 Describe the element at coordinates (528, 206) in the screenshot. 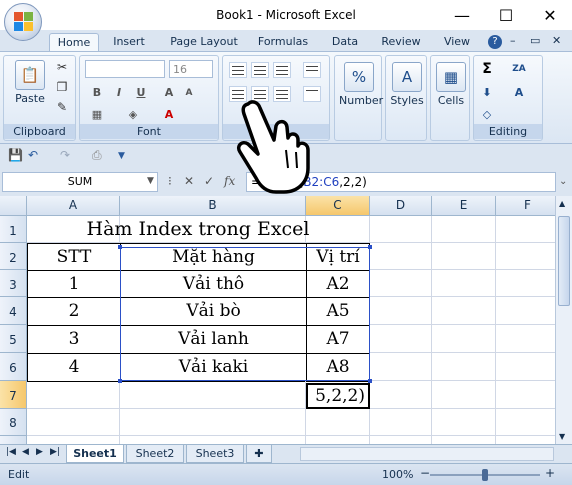

I see `column-header-f: F` at that location.